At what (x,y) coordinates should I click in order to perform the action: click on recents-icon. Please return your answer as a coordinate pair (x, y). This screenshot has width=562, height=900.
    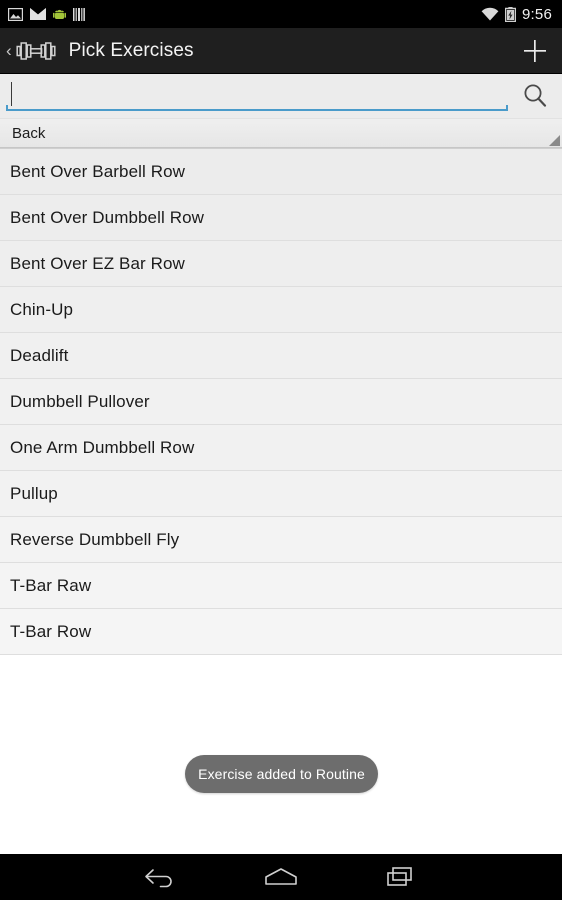
    Looking at the image, I should click on (401, 877).